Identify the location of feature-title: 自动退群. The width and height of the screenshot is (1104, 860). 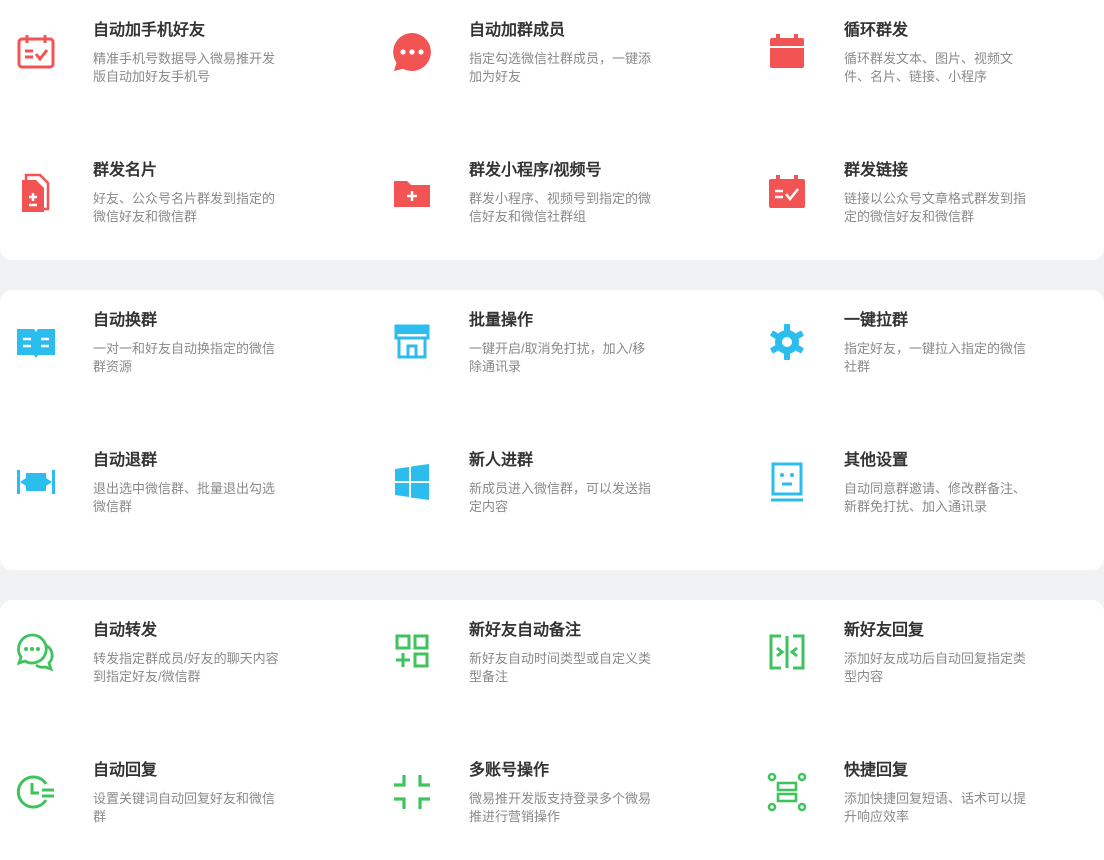
(125, 460).